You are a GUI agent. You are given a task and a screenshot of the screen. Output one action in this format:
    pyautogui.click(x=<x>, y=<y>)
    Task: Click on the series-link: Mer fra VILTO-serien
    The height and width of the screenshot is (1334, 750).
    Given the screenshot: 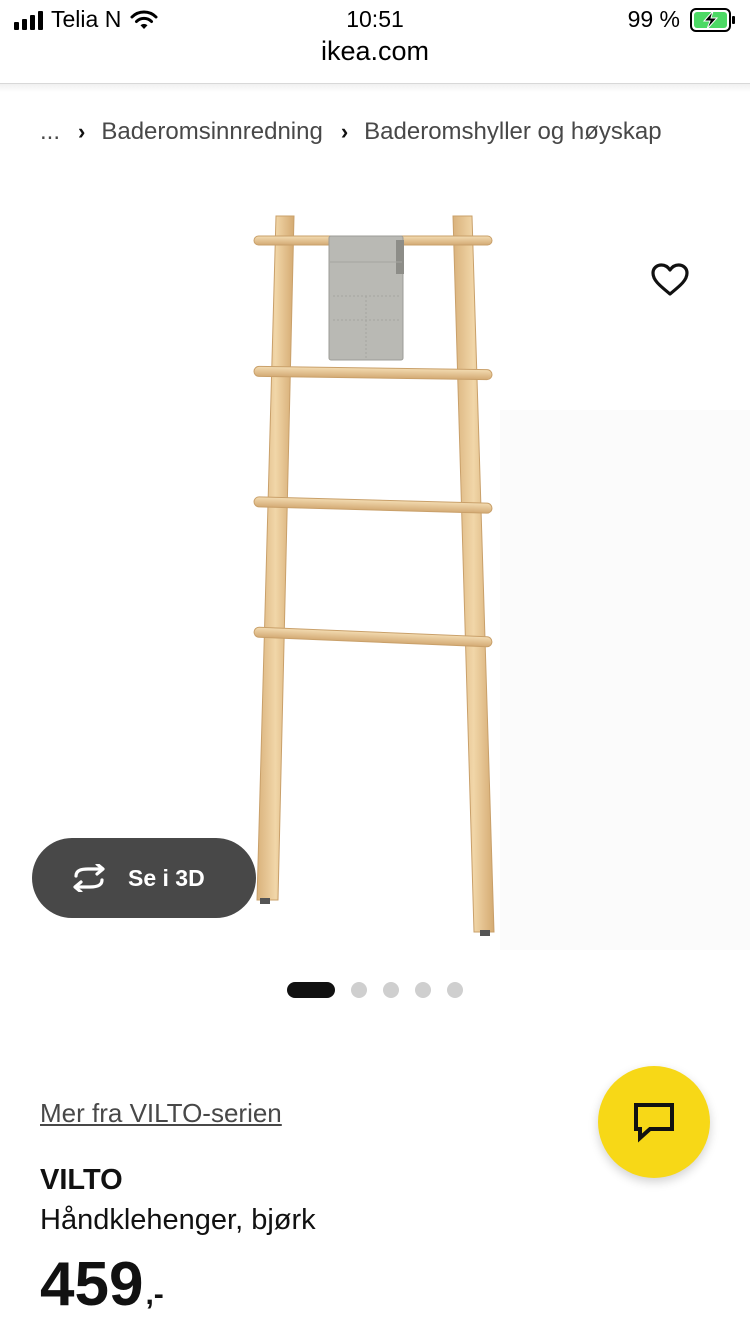 What is the action you would take?
    pyautogui.click(x=161, y=1113)
    